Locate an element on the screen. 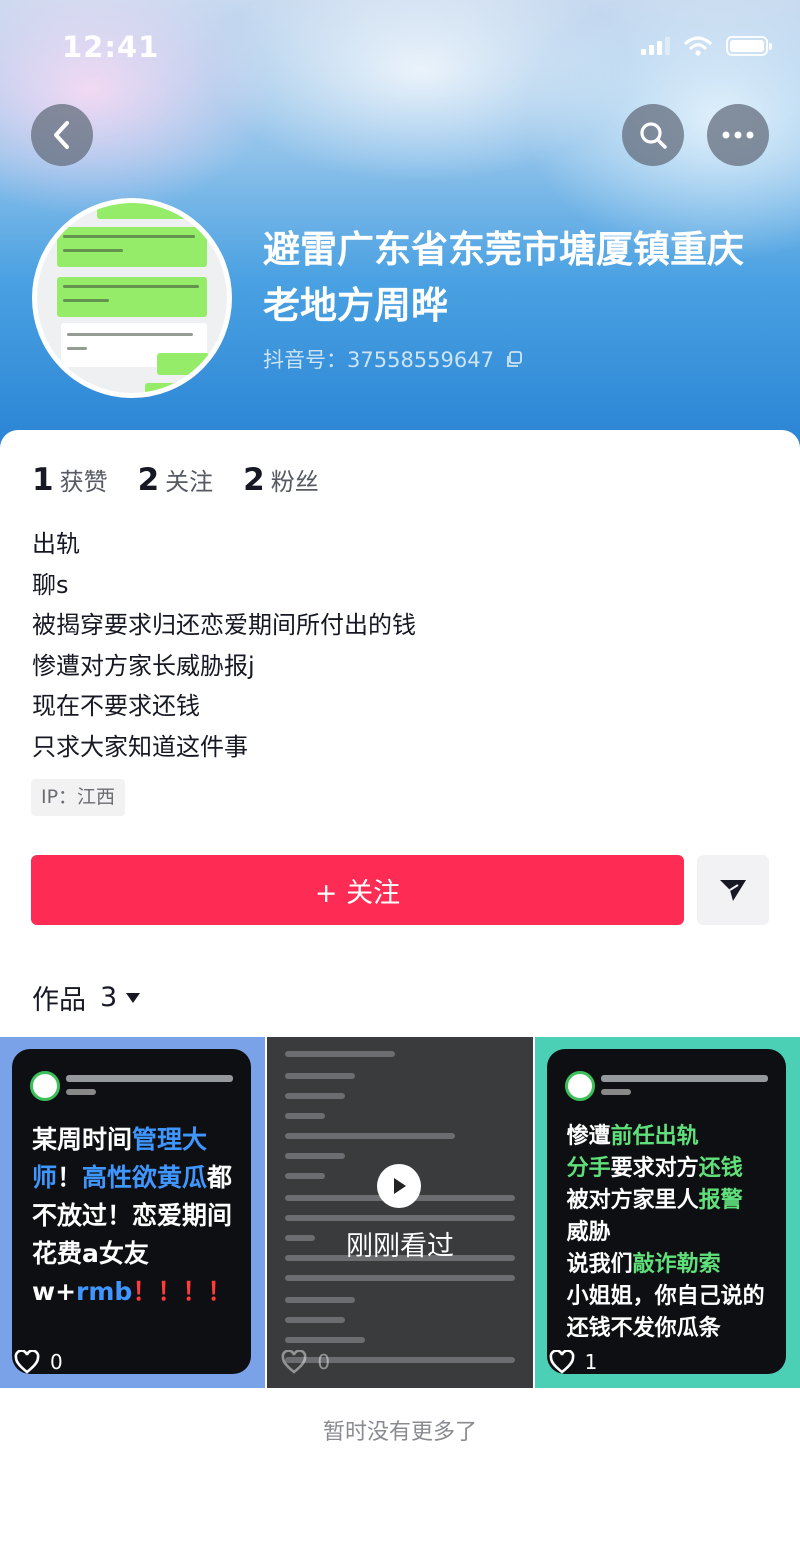  stat-followers: 2 粉丝 is located at coordinates (281, 480).